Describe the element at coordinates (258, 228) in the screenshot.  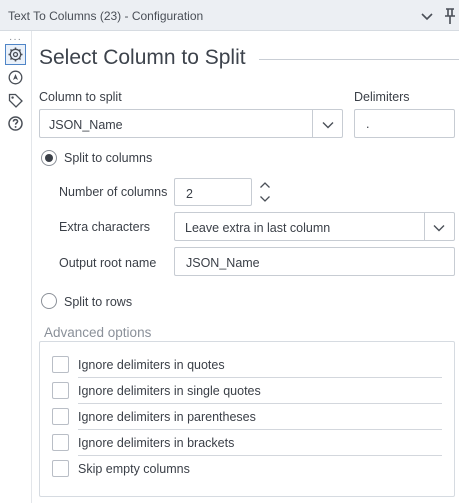
I see `extra-characters-value: Leave extra in last column` at that location.